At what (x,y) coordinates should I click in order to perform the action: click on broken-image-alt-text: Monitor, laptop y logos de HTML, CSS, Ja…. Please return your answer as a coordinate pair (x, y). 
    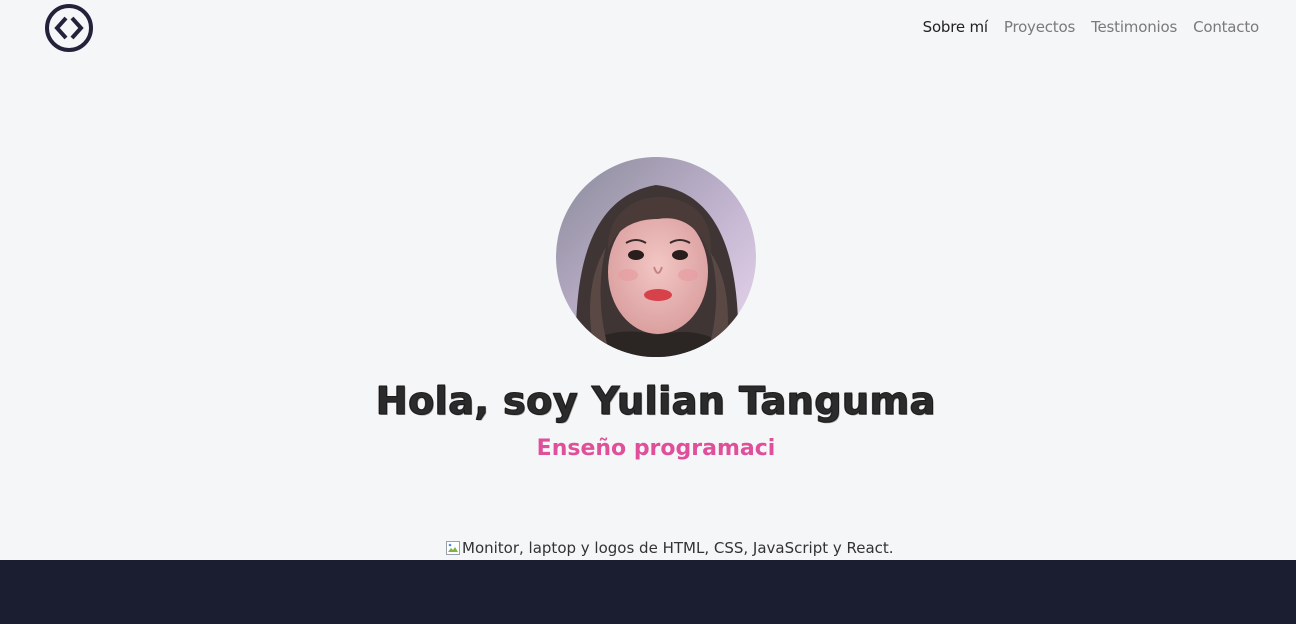
    Looking at the image, I should click on (678, 548).